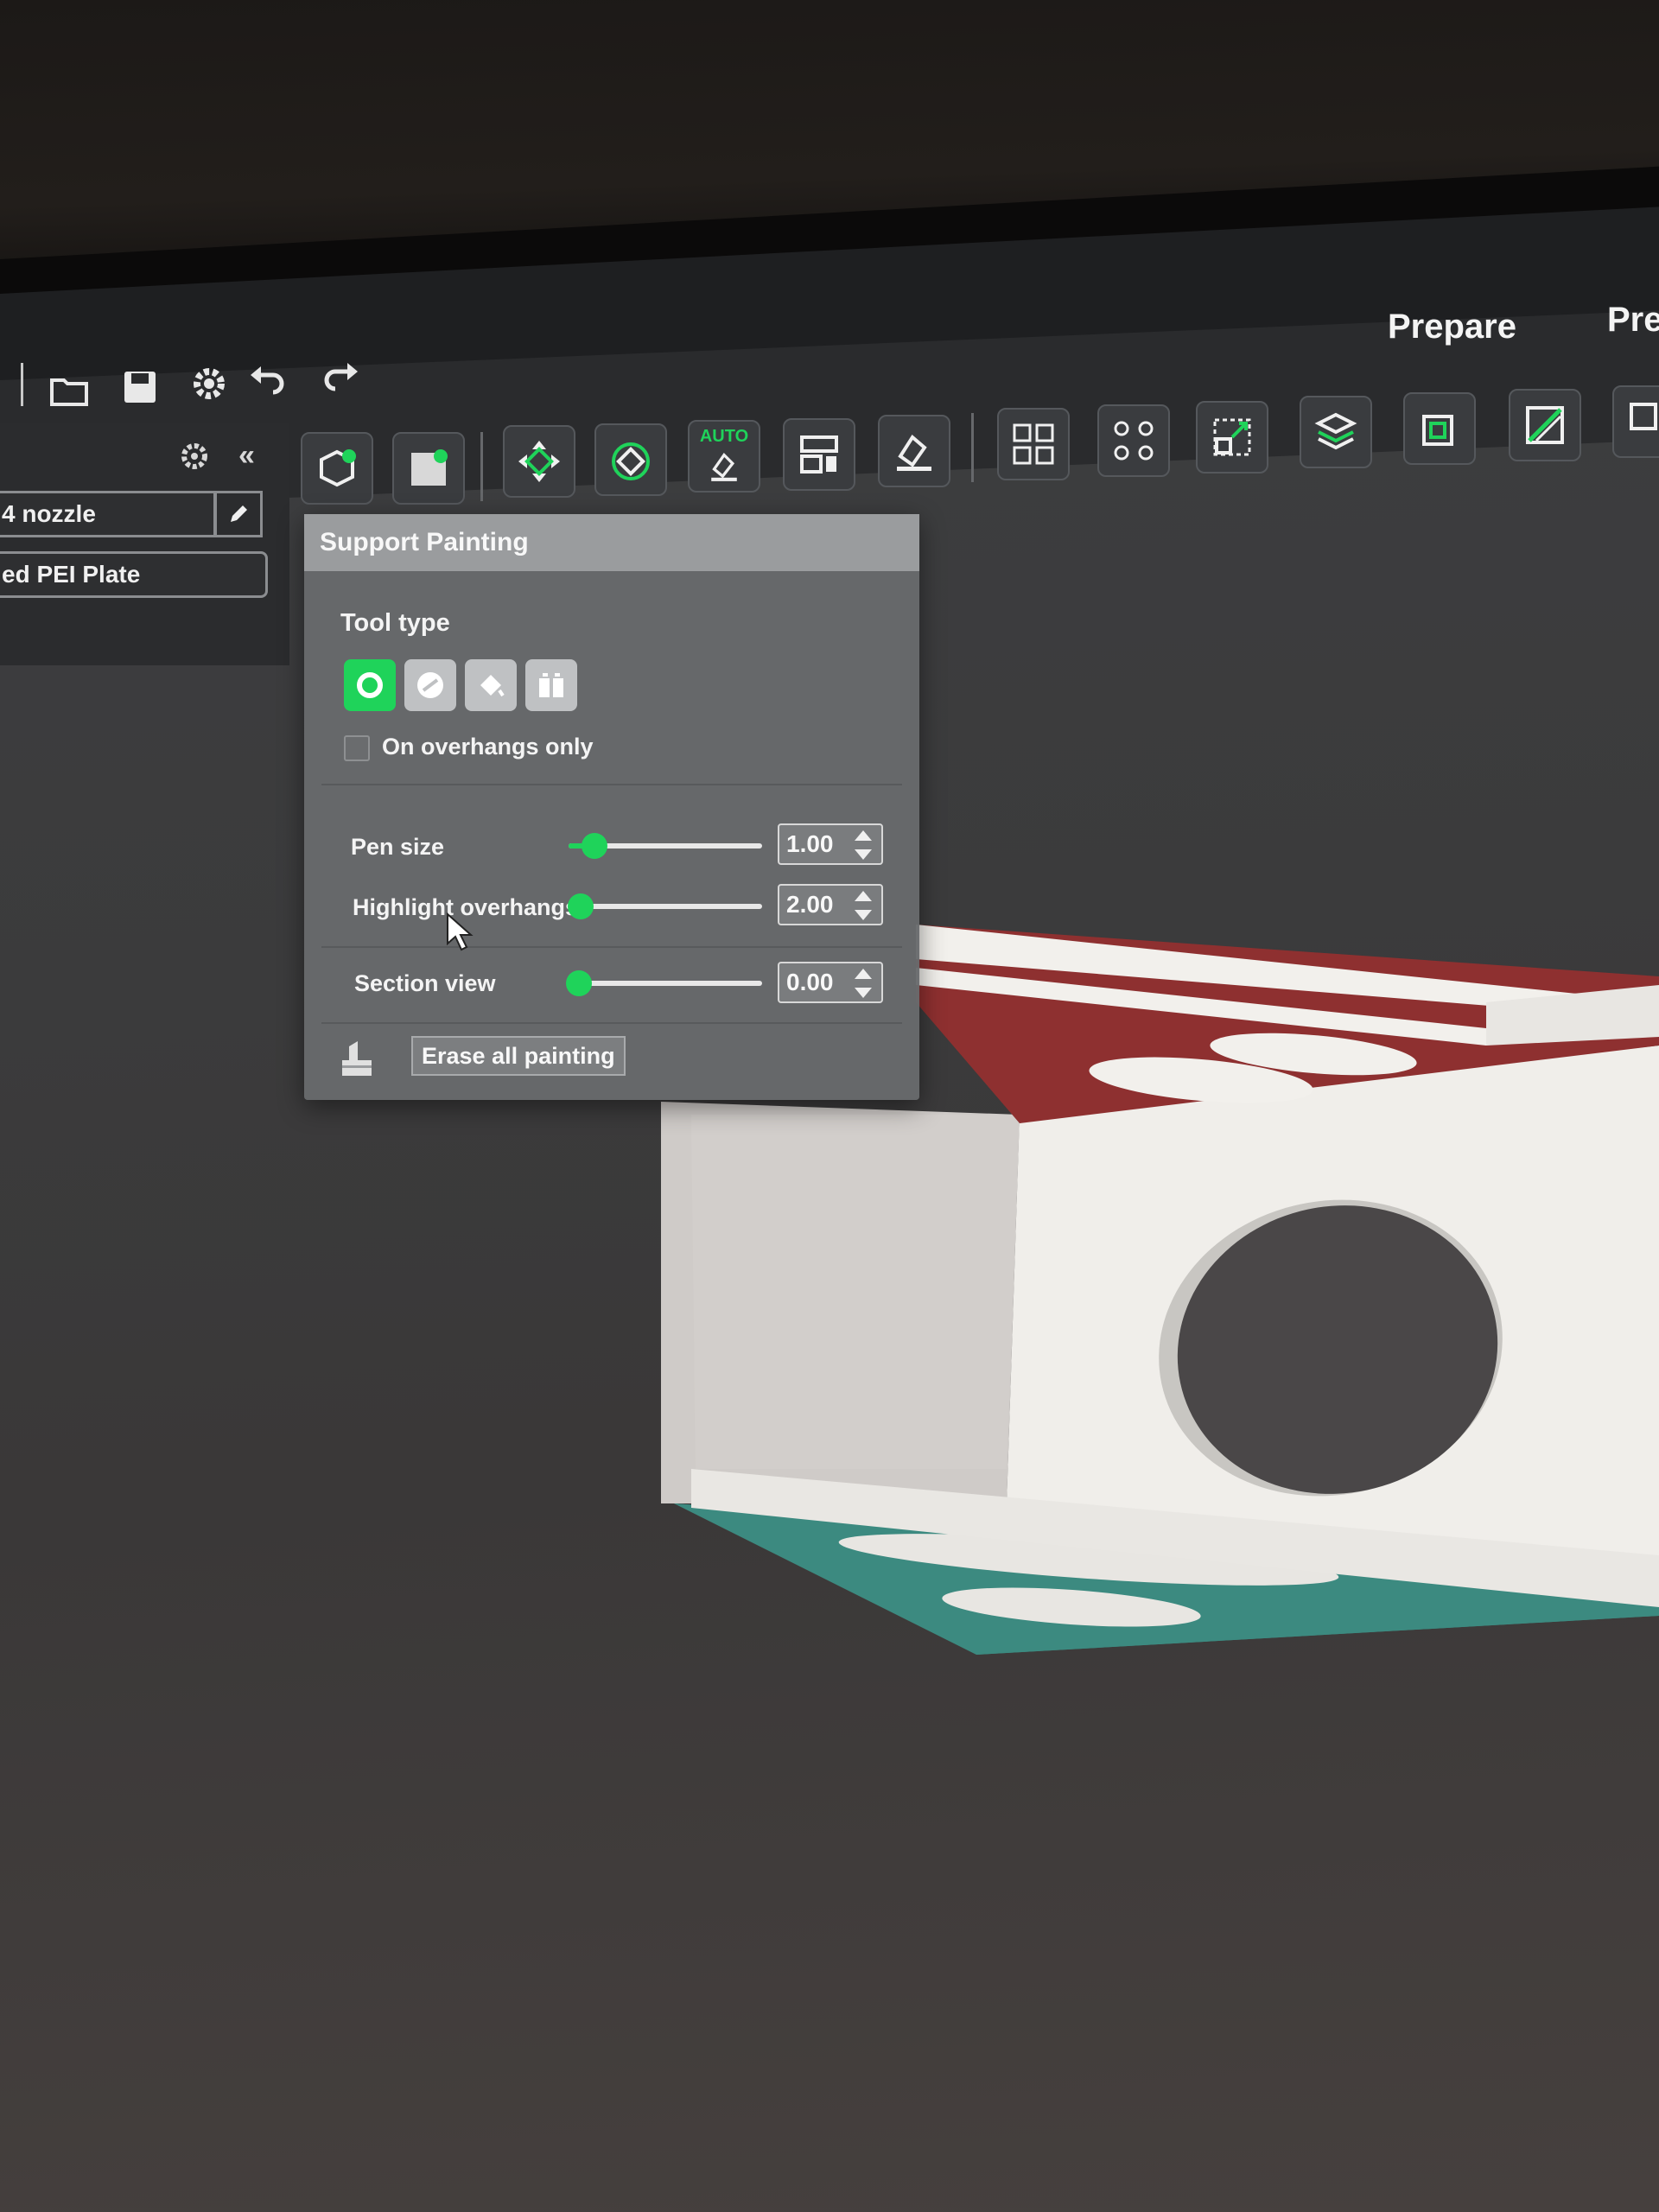 The width and height of the screenshot is (1659, 2212). Describe the element at coordinates (810, 843) in the screenshot. I see `pen-size-value: 1.00` at that location.